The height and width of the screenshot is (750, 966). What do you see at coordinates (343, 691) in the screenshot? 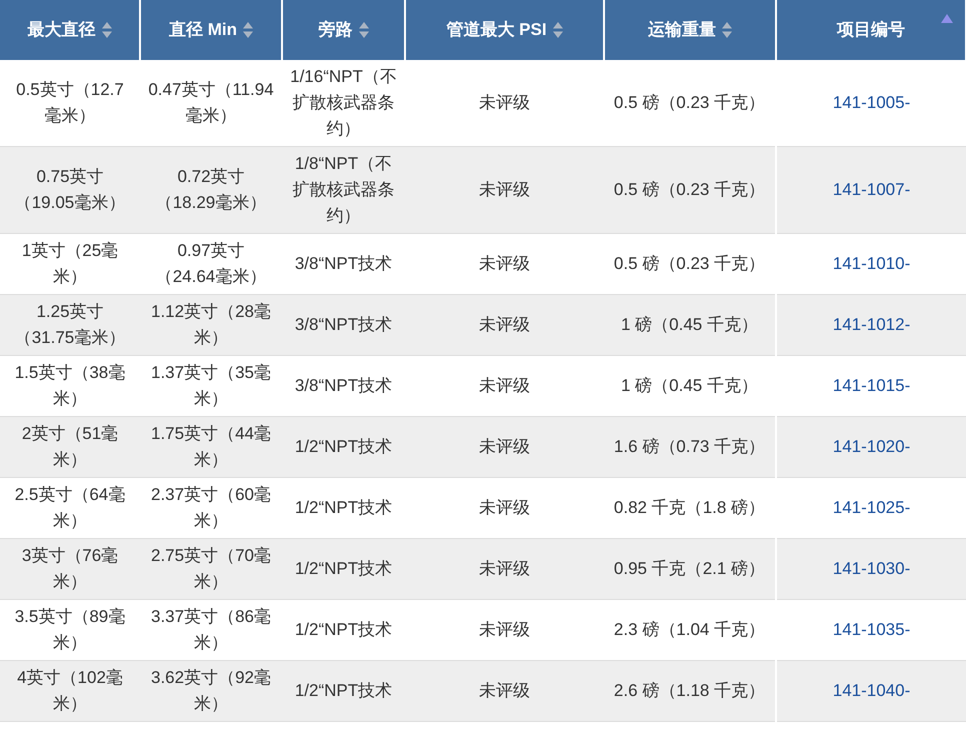
I see `table-cell: 1/2“NPT技术` at bounding box center [343, 691].